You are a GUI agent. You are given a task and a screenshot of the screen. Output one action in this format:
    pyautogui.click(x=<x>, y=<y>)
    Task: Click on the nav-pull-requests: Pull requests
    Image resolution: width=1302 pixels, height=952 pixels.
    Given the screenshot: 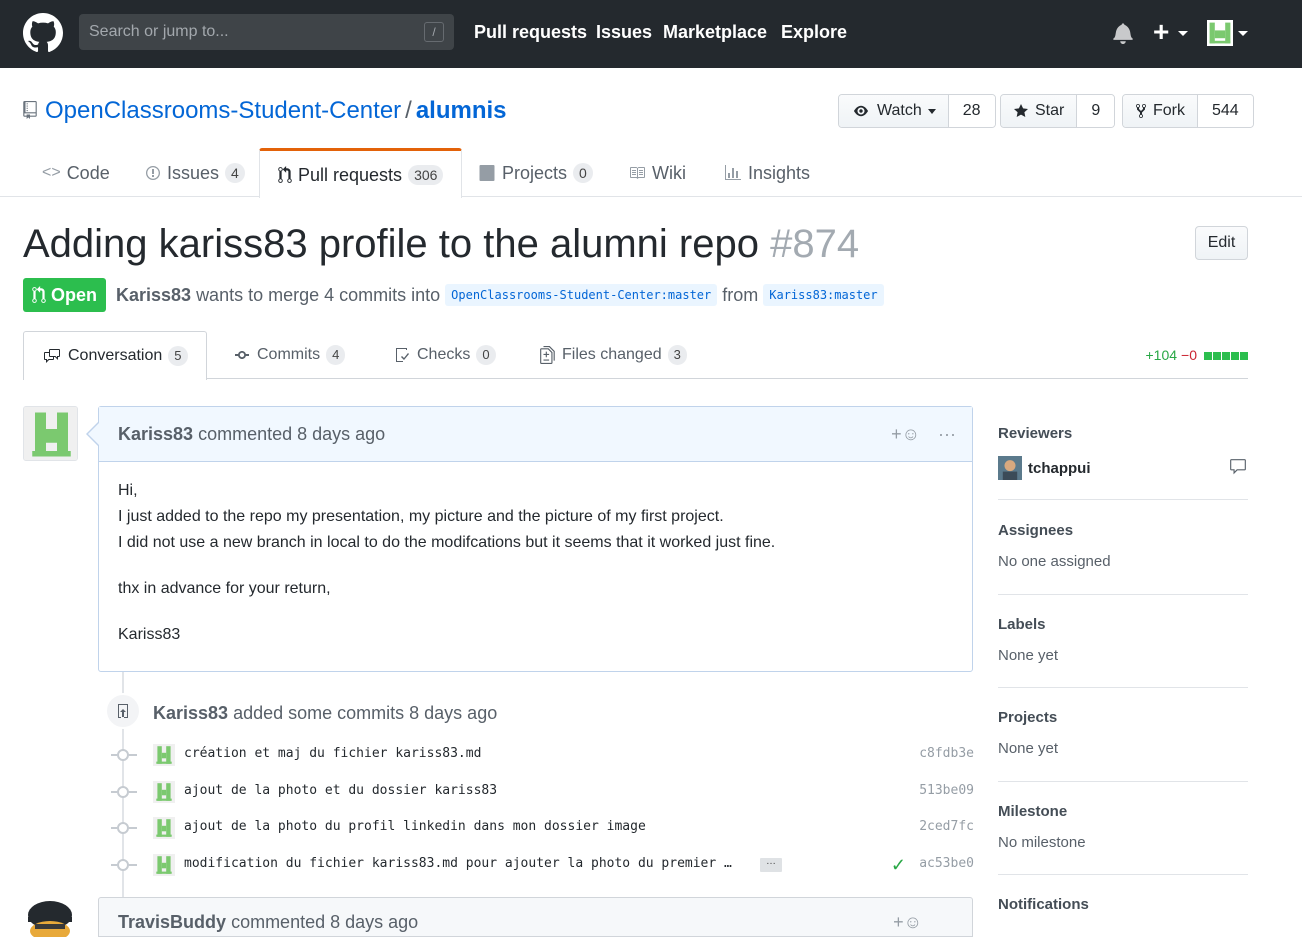 What is the action you would take?
    pyautogui.click(x=530, y=32)
    